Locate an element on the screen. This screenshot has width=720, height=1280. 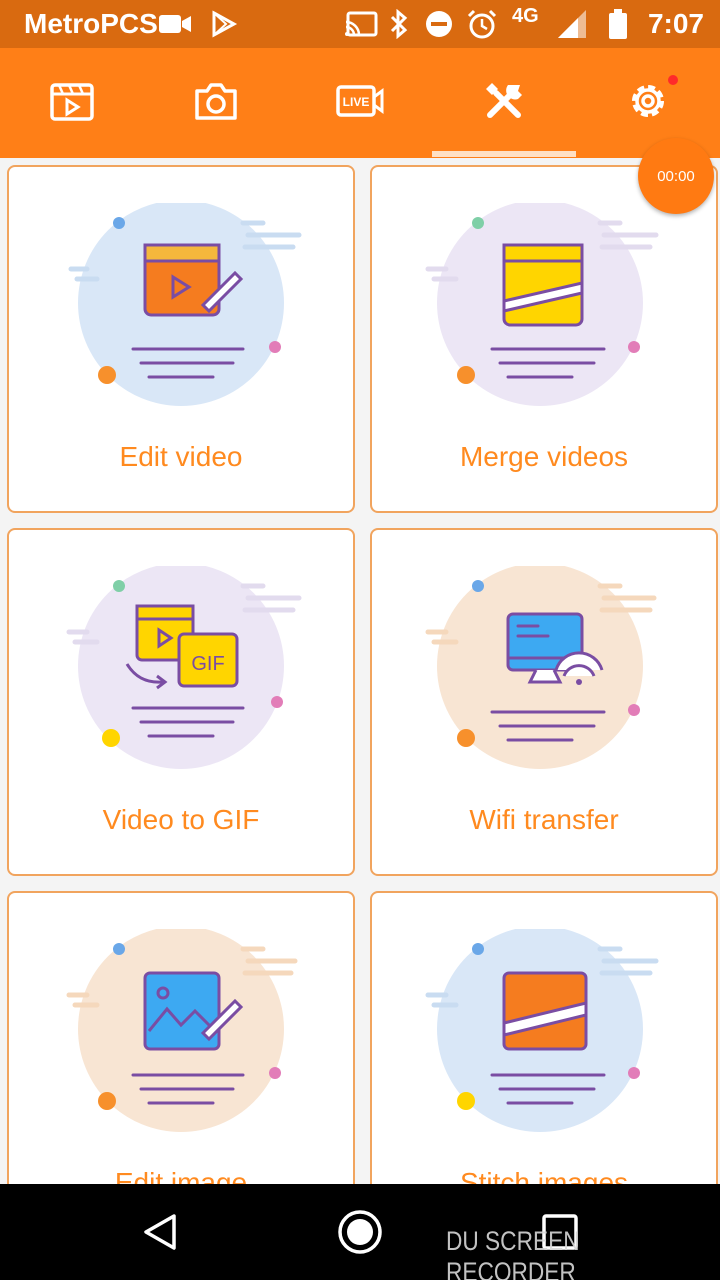
tab-screenshots is located at coordinates (216, 103).